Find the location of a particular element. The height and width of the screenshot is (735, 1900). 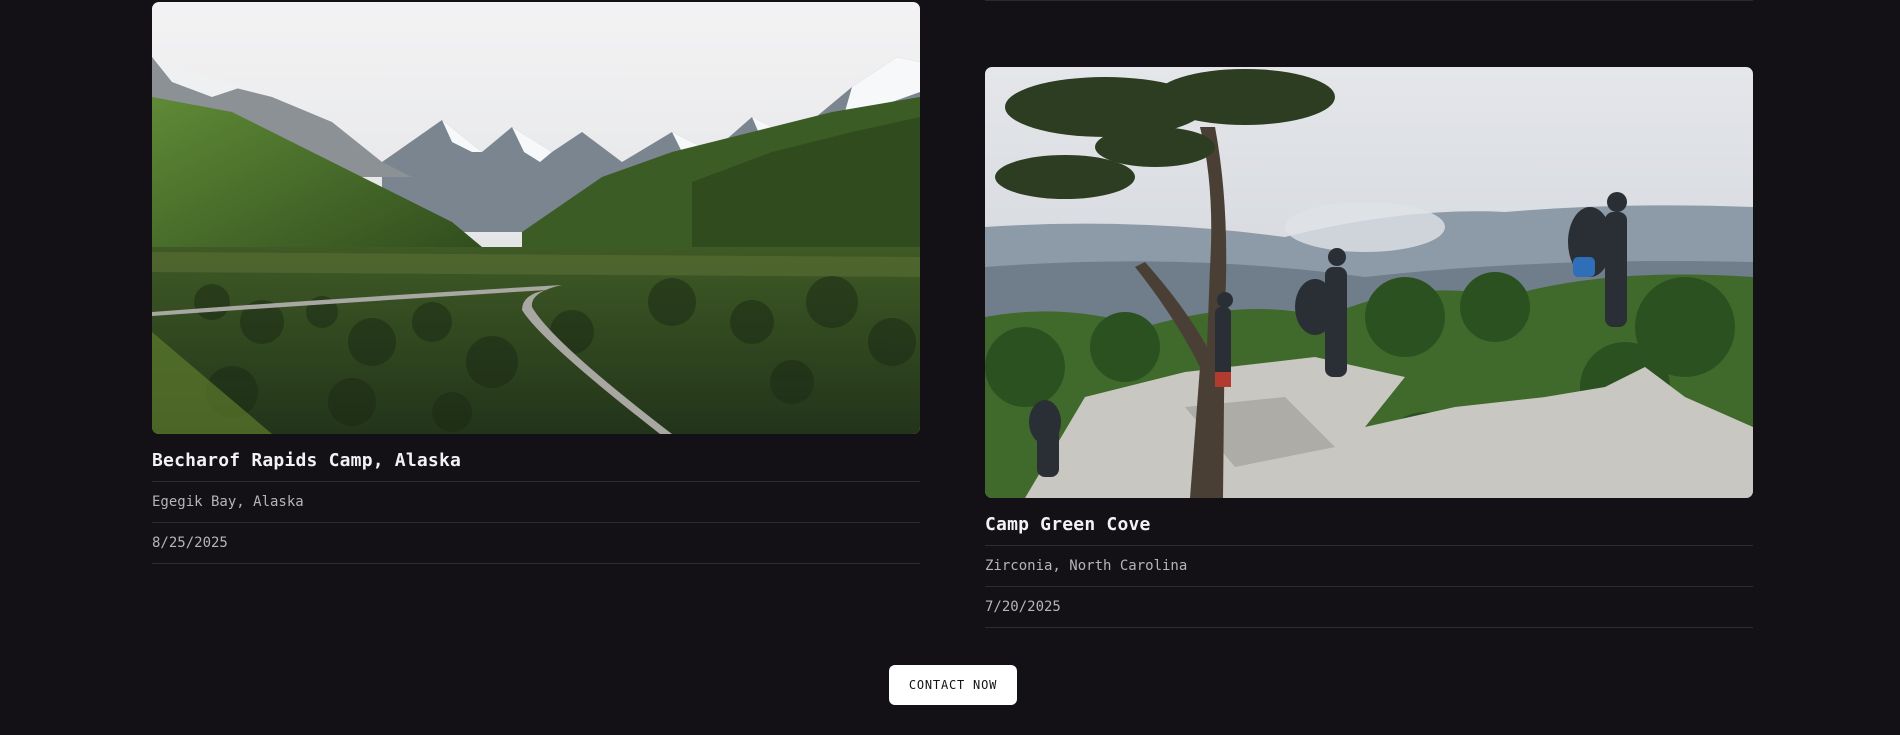

listing-location: Zirconia, North Carolina is located at coordinates (1369, 566).